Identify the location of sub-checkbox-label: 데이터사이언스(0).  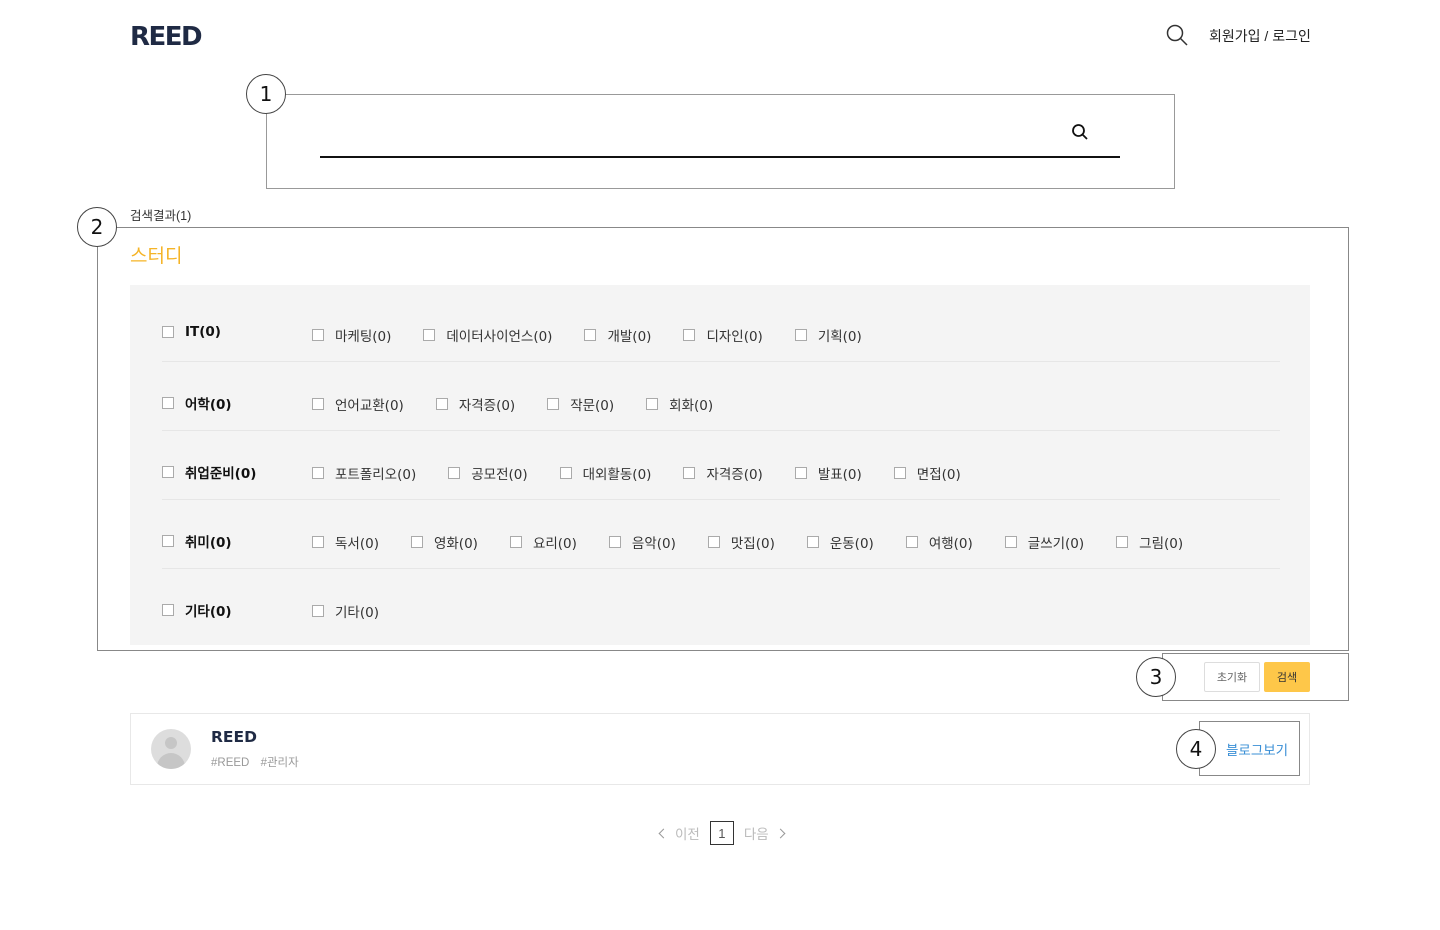
(499, 337).